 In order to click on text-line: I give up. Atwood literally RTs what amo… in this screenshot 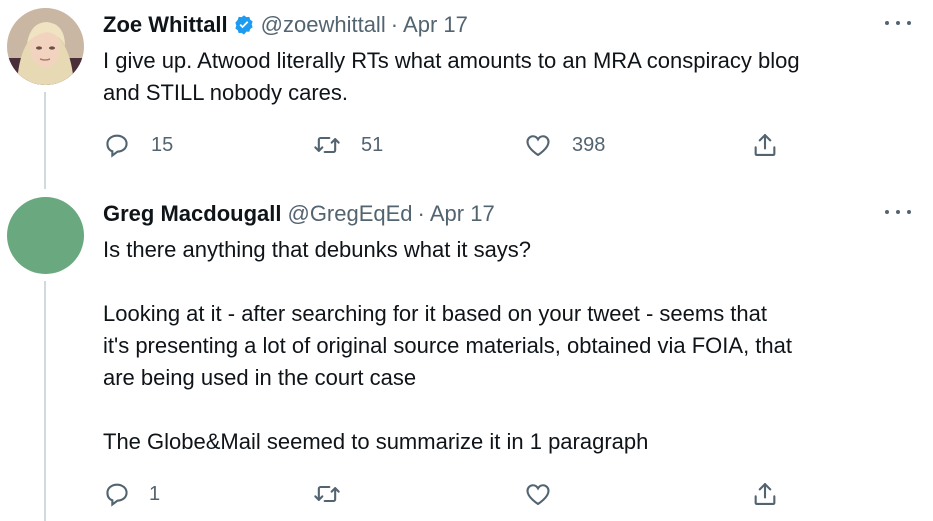, I will do `click(451, 60)`.